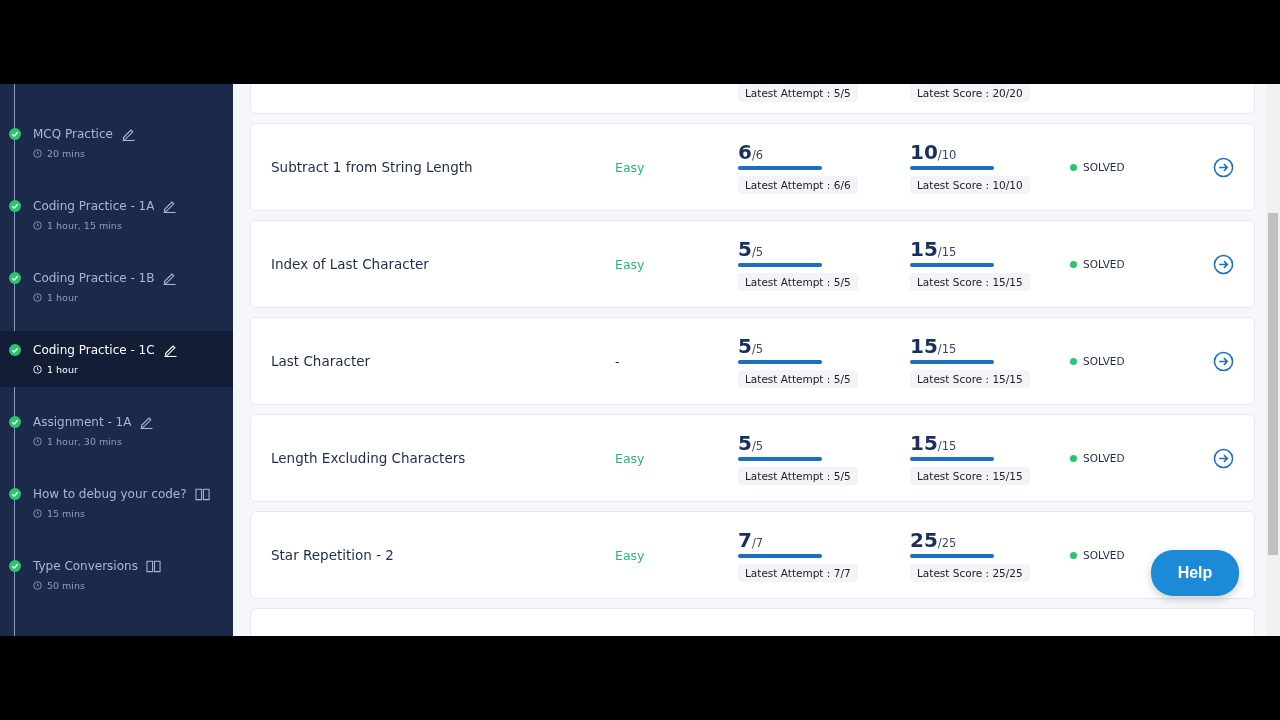  Describe the element at coordinates (757, 543) in the screenshot. I see `score-total: /7` at that location.